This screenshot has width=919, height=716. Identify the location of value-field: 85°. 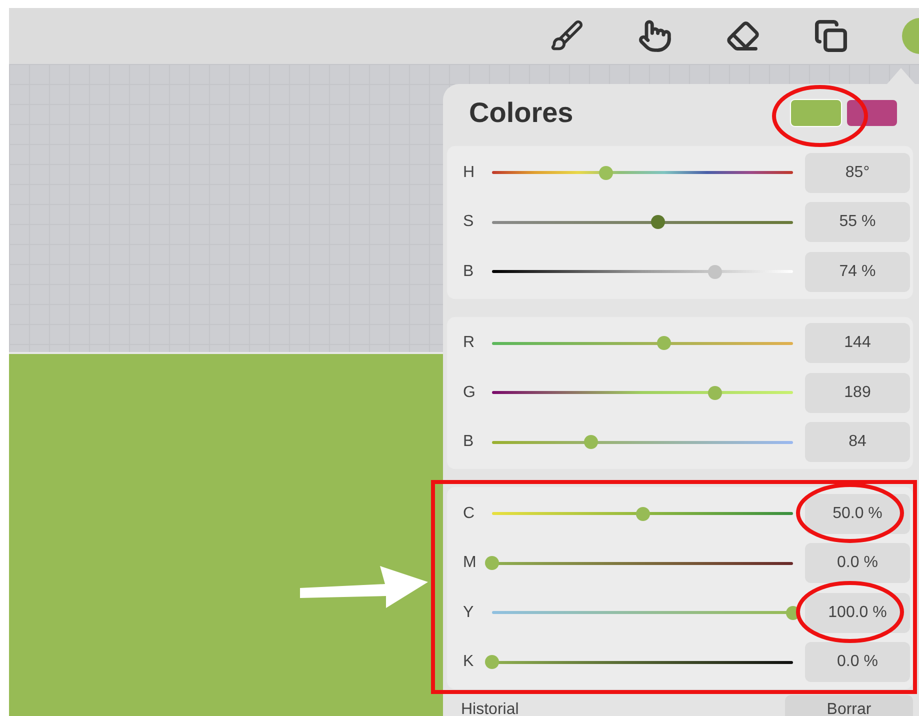
(857, 172).